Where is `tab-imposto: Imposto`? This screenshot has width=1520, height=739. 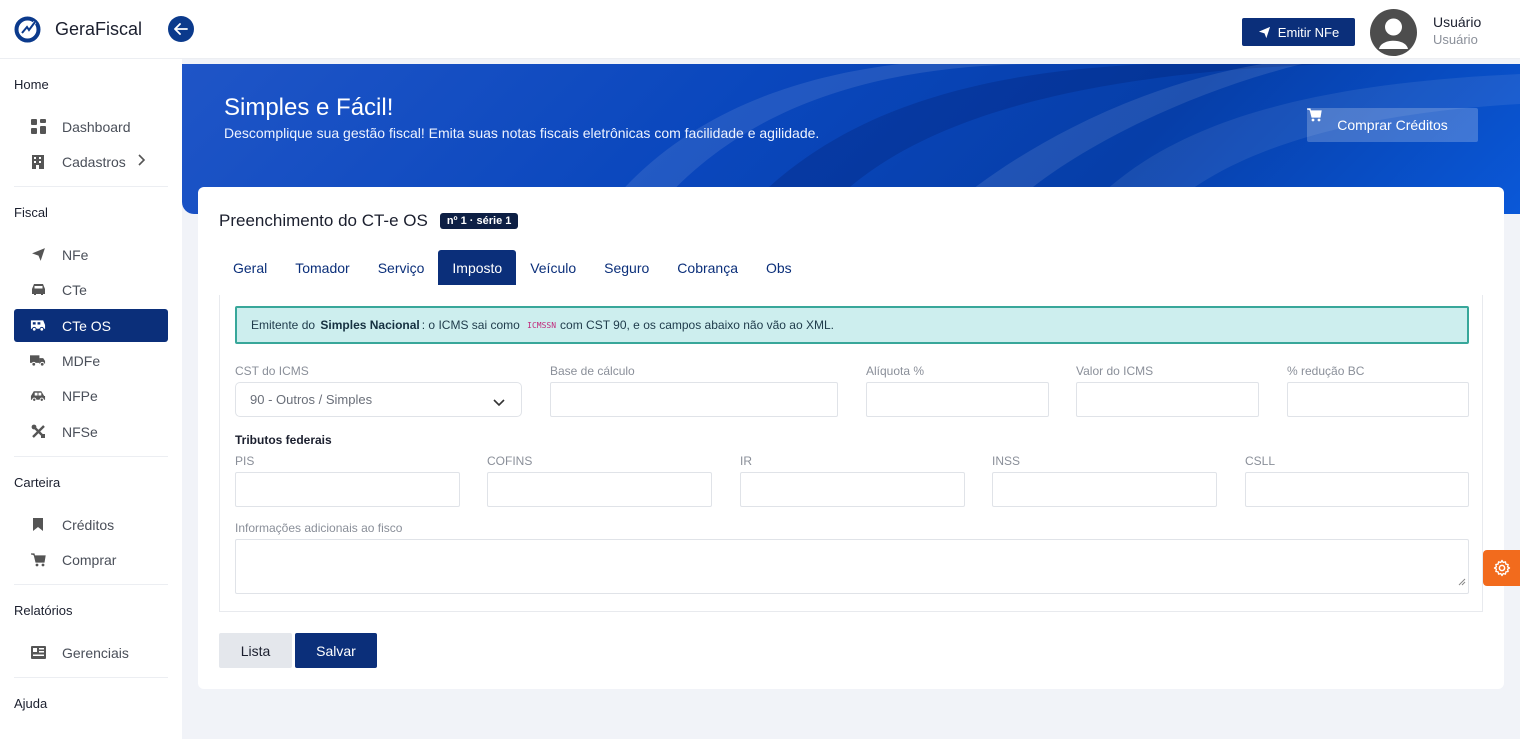 tab-imposto: Imposto is located at coordinates (477, 267).